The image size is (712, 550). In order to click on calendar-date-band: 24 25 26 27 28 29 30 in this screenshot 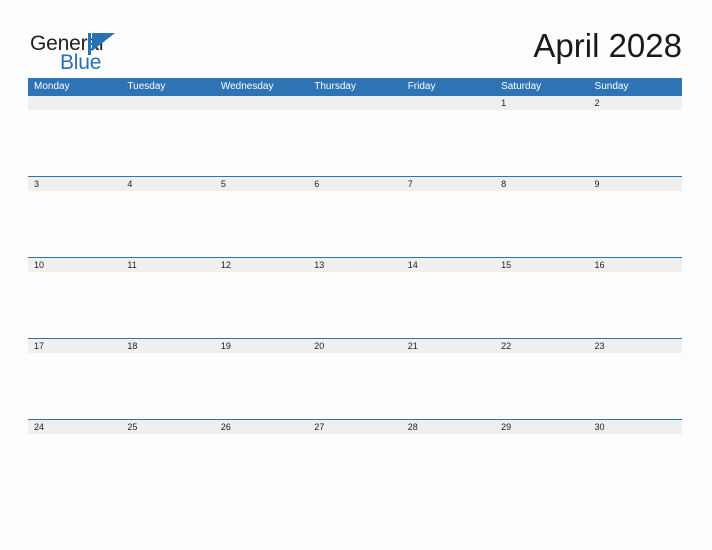, I will do `click(355, 426)`.